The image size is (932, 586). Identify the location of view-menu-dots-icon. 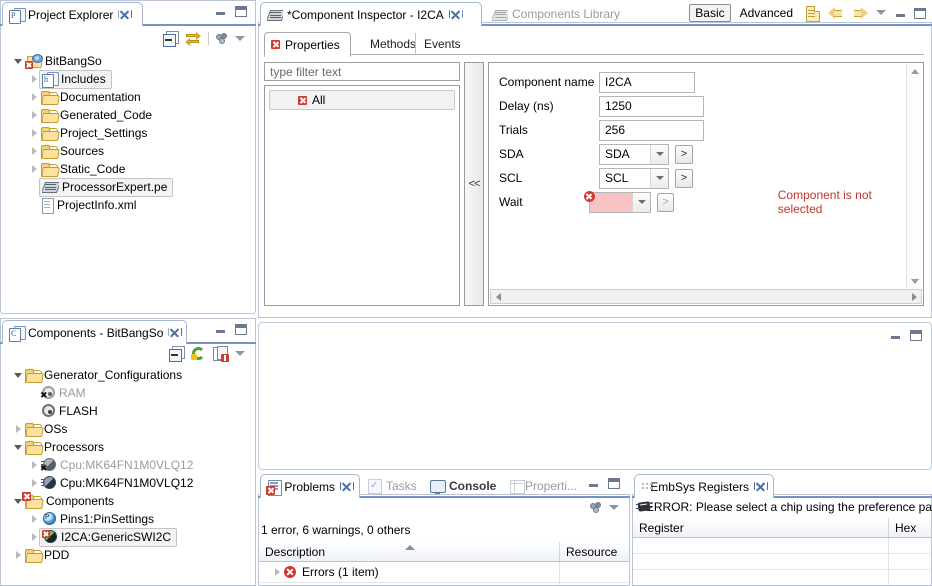
(596, 508).